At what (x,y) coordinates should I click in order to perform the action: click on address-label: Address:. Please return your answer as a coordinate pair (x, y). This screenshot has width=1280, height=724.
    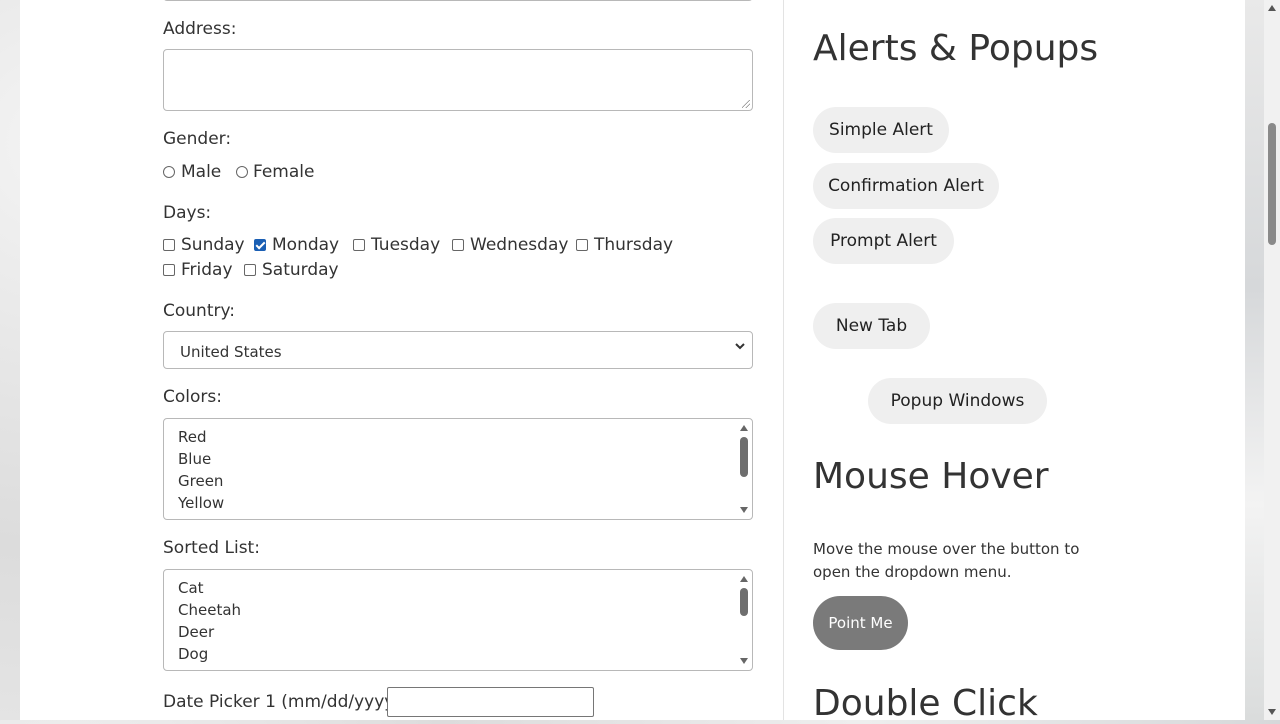
    Looking at the image, I should click on (200, 29).